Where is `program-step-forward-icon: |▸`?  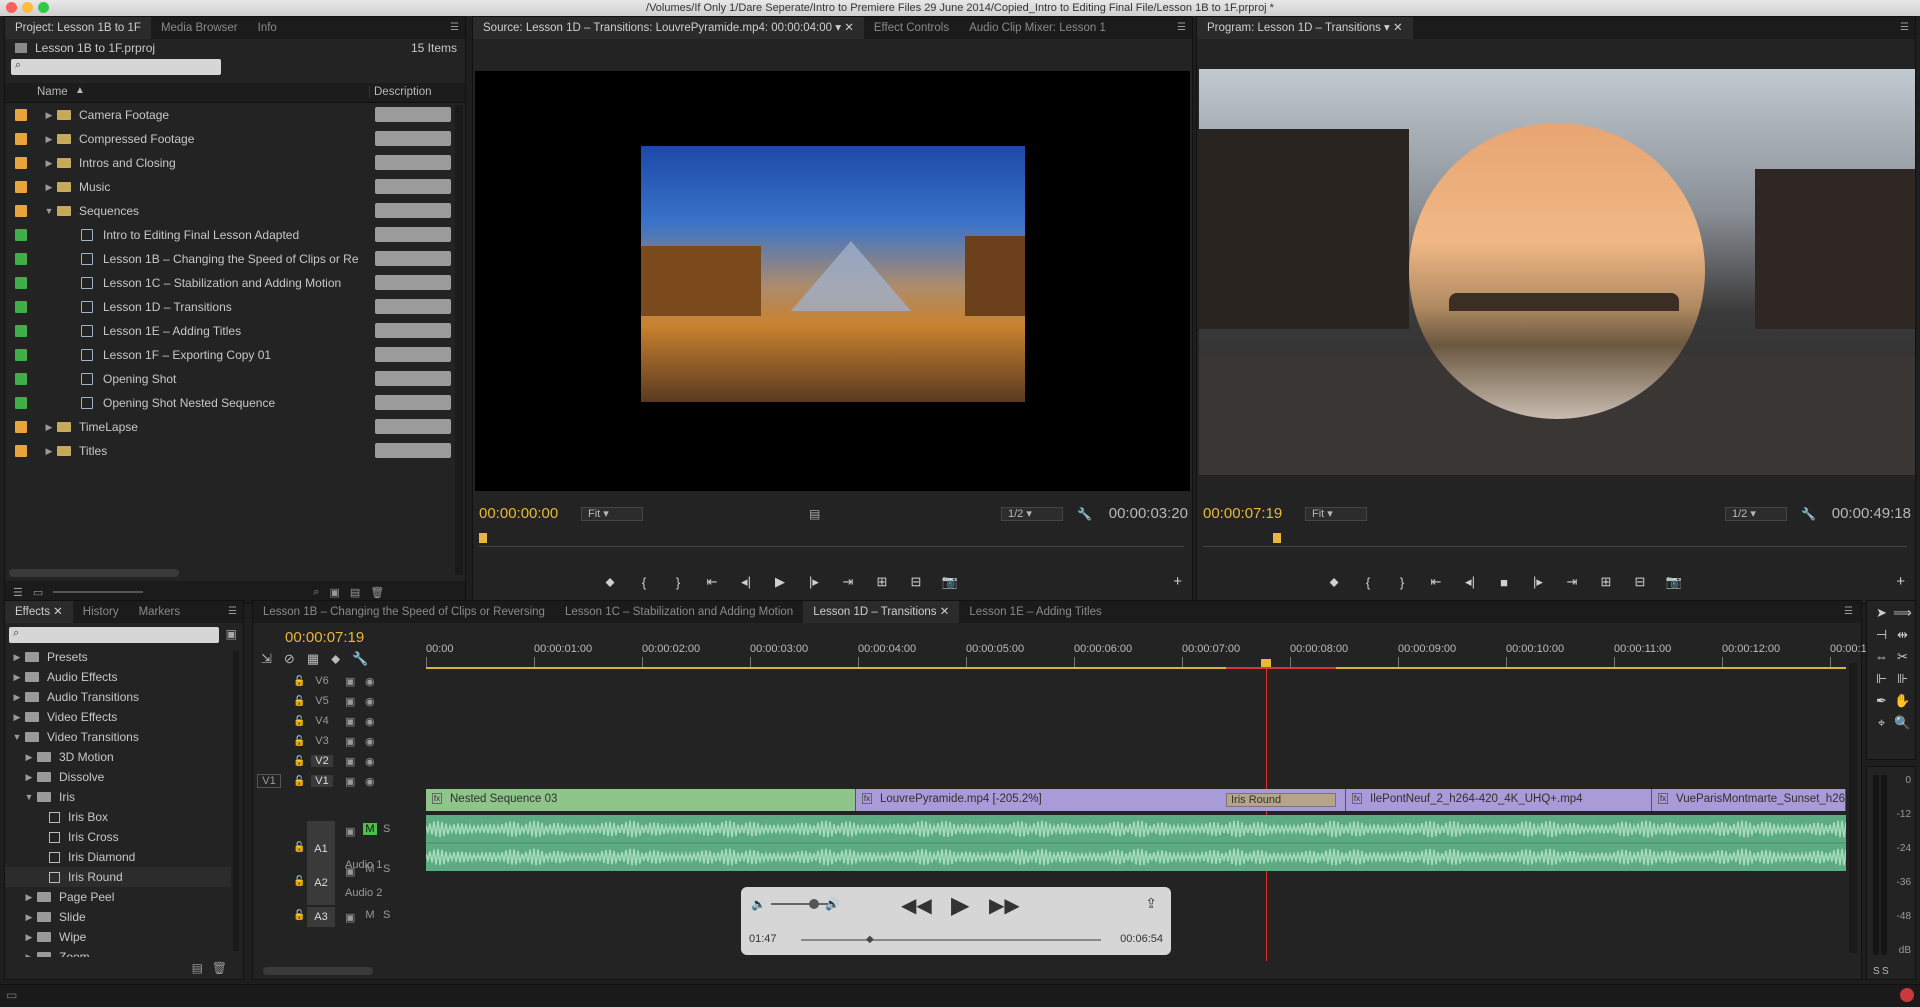 program-step-forward-icon: |▸ is located at coordinates (1538, 582).